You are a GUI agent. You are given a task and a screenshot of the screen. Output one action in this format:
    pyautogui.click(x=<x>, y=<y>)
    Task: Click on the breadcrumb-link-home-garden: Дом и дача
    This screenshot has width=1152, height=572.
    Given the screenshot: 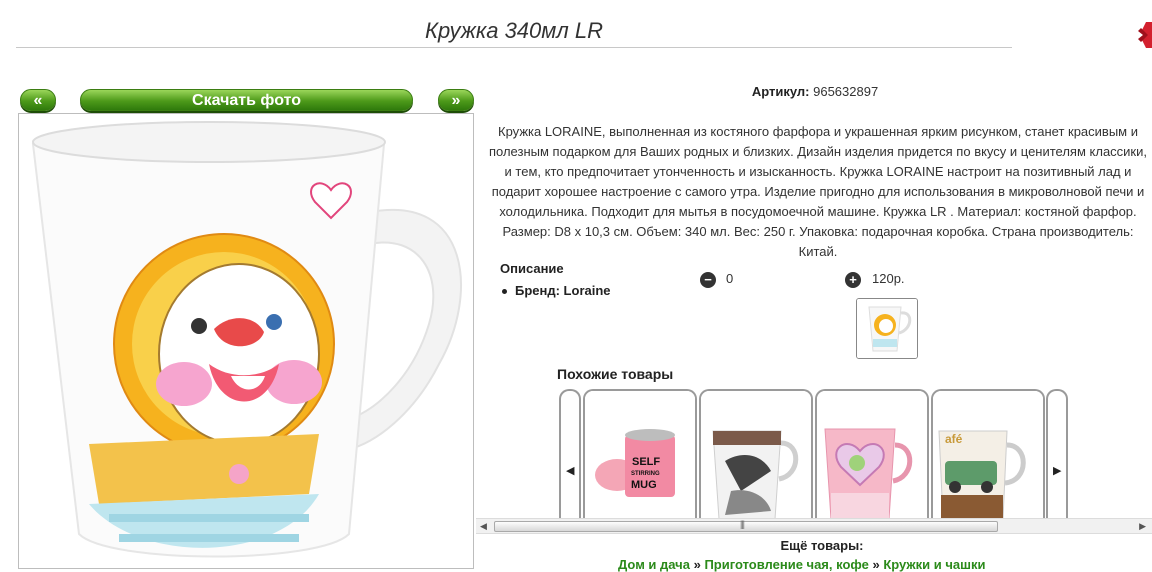 What is the action you would take?
    pyautogui.click(x=654, y=564)
    